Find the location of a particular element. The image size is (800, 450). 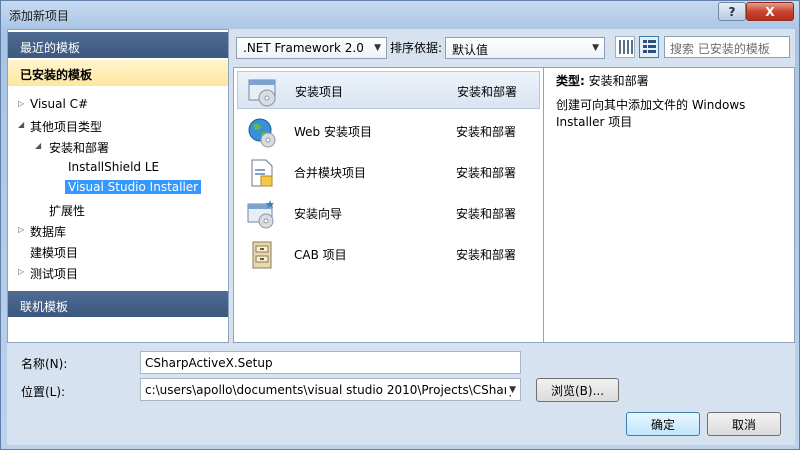

tree-item-label: 测试项目 is located at coordinates (54, 274).